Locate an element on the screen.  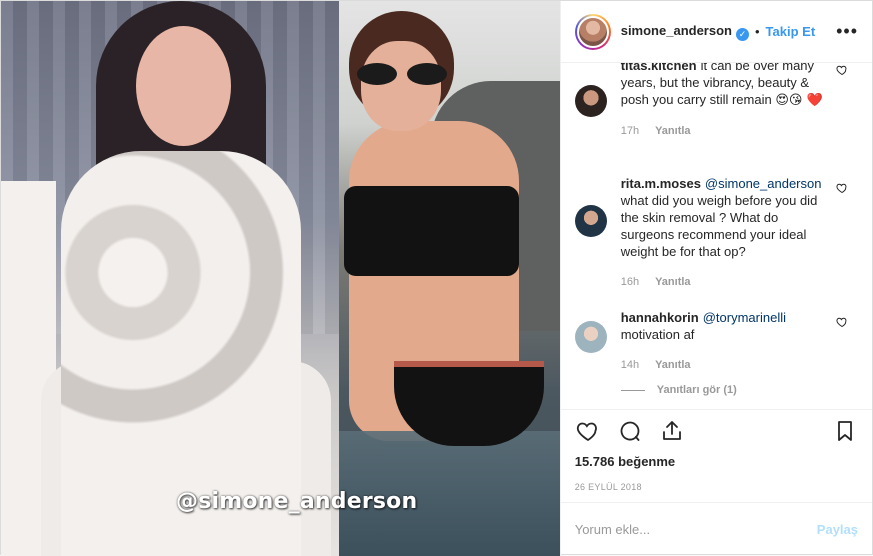
sunglasses is located at coordinates (402, 74).